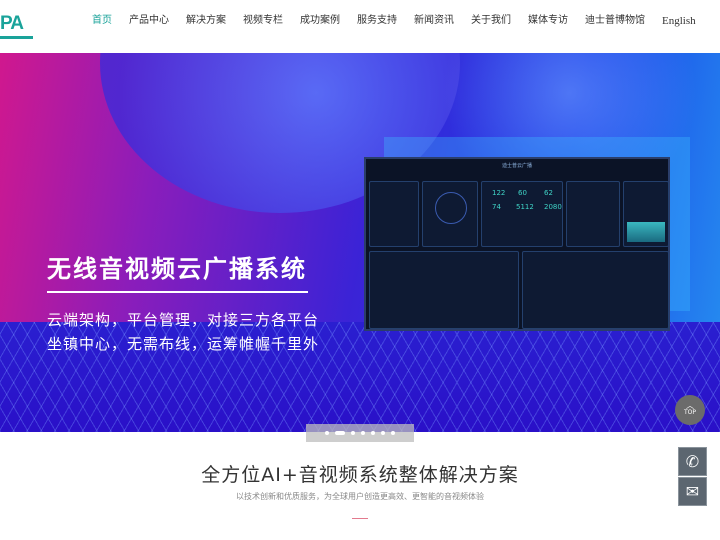 The width and height of the screenshot is (720, 540). Describe the element at coordinates (548, 21) in the screenshot. I see `nav-media: 媒体专访` at that location.